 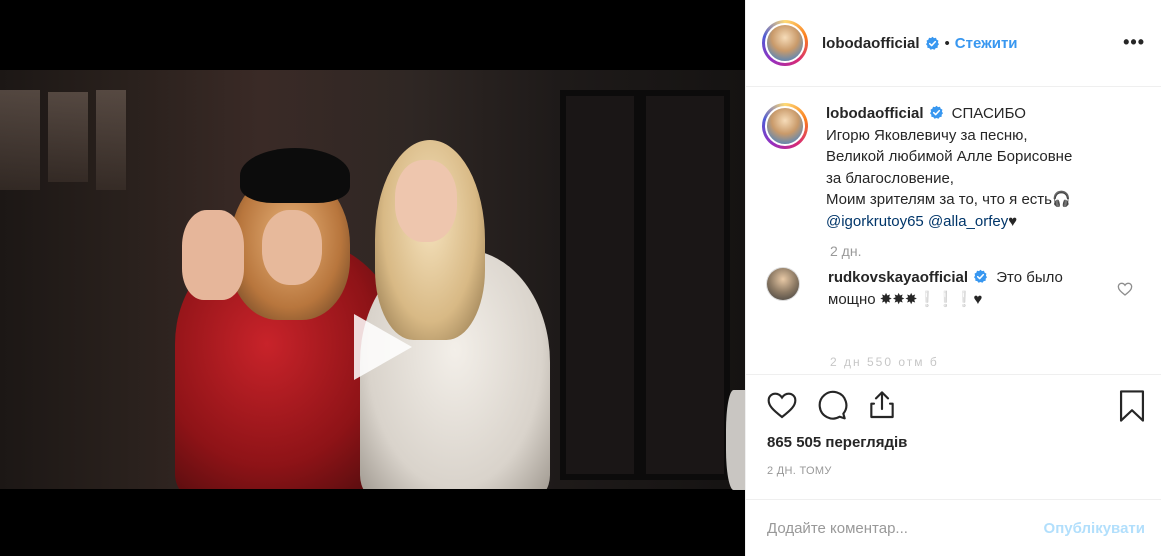 I want to click on post-date: 2 ДН. ТОМУ, so click(x=954, y=471).